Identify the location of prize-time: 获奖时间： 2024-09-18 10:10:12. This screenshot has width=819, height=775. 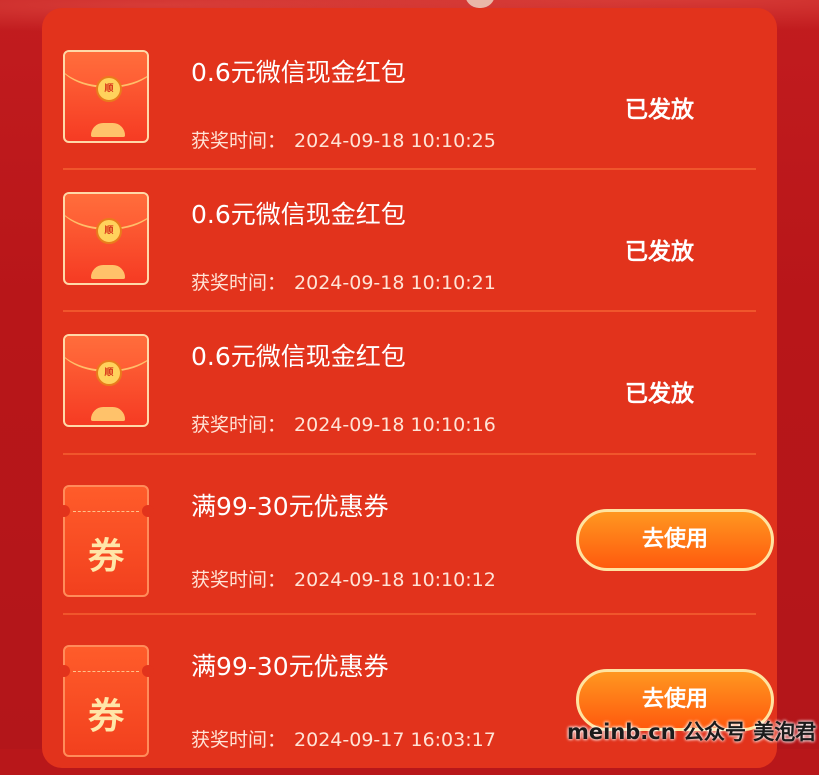
(343, 578).